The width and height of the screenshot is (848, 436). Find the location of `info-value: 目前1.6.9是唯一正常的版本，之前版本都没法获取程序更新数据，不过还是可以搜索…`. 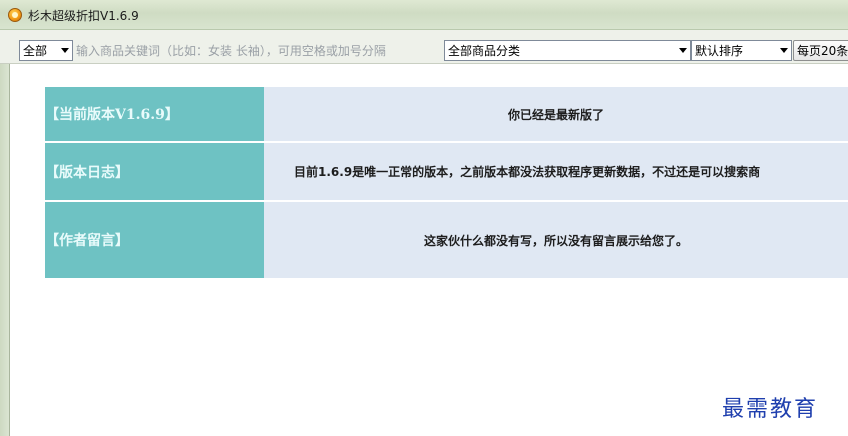

info-value: 目前1.6.9是唯一正常的版本，之前版本都没法获取程序更新数据，不过还是可以搜索… is located at coordinates (556, 171).